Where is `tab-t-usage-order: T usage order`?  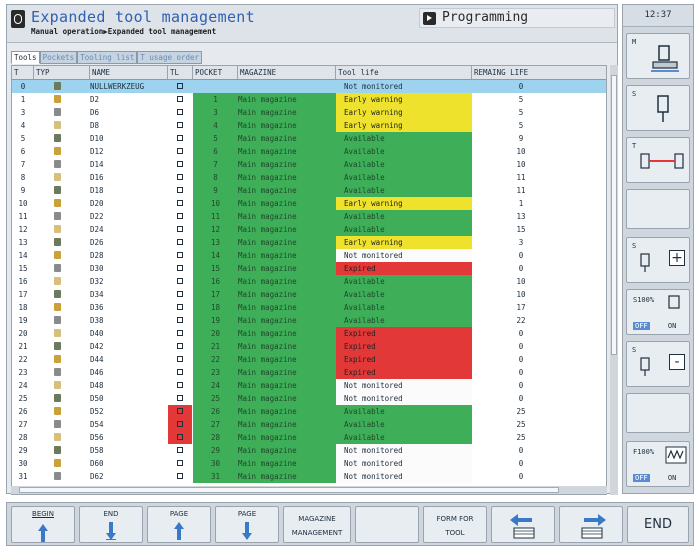 tab-t-usage-order: T usage order is located at coordinates (170, 57).